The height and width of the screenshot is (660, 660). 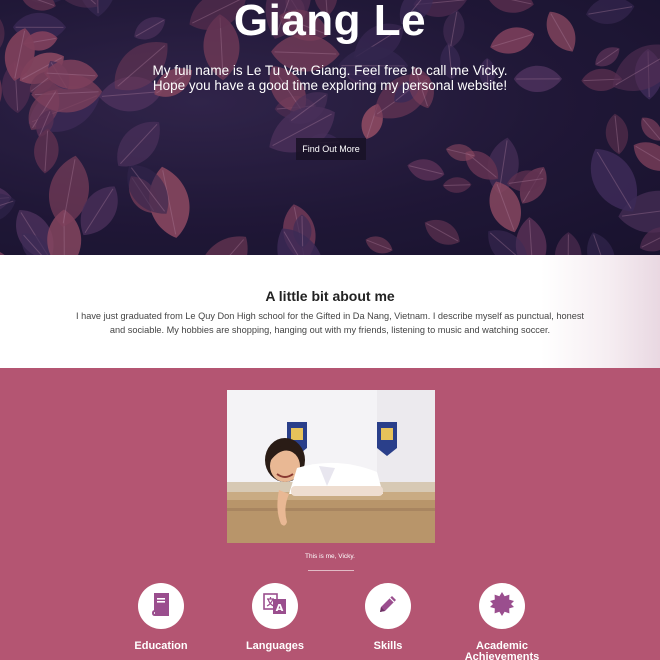 What do you see at coordinates (275, 646) in the screenshot?
I see `feature-label: Languages` at bounding box center [275, 646].